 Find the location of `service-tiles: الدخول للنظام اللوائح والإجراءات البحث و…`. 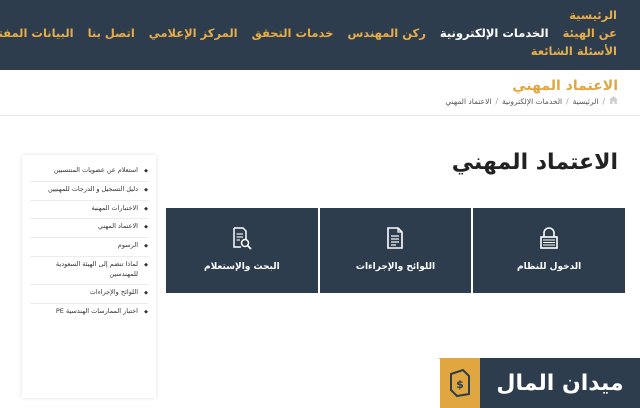

service-tiles: الدخول للنظام اللوائح والإجراءات البحث و… is located at coordinates (395, 250).